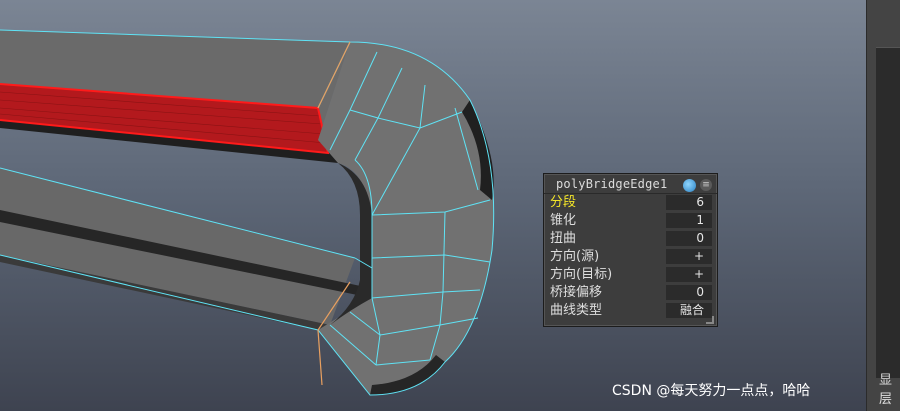 This screenshot has height=411, width=900. Describe the element at coordinates (576, 310) in the screenshot. I see `attribute-label: 曲线类型` at that location.